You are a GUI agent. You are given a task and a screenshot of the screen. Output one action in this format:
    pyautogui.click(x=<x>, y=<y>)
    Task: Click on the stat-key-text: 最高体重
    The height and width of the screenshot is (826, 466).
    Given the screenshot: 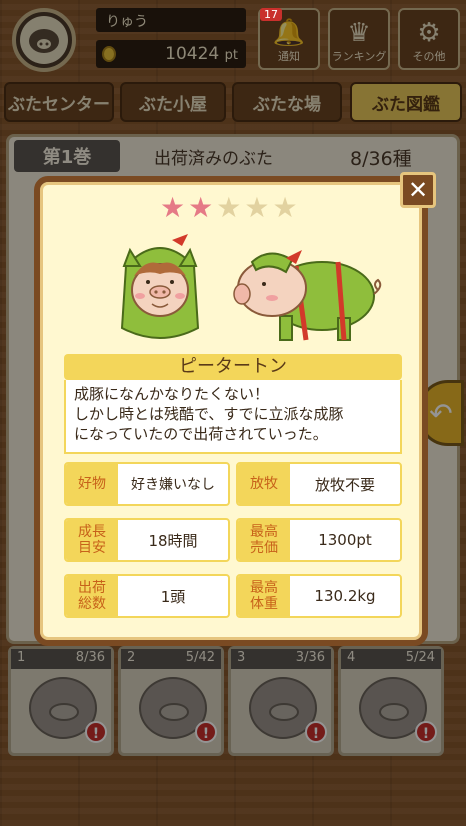 What is the action you would take?
    pyautogui.click(x=264, y=596)
    